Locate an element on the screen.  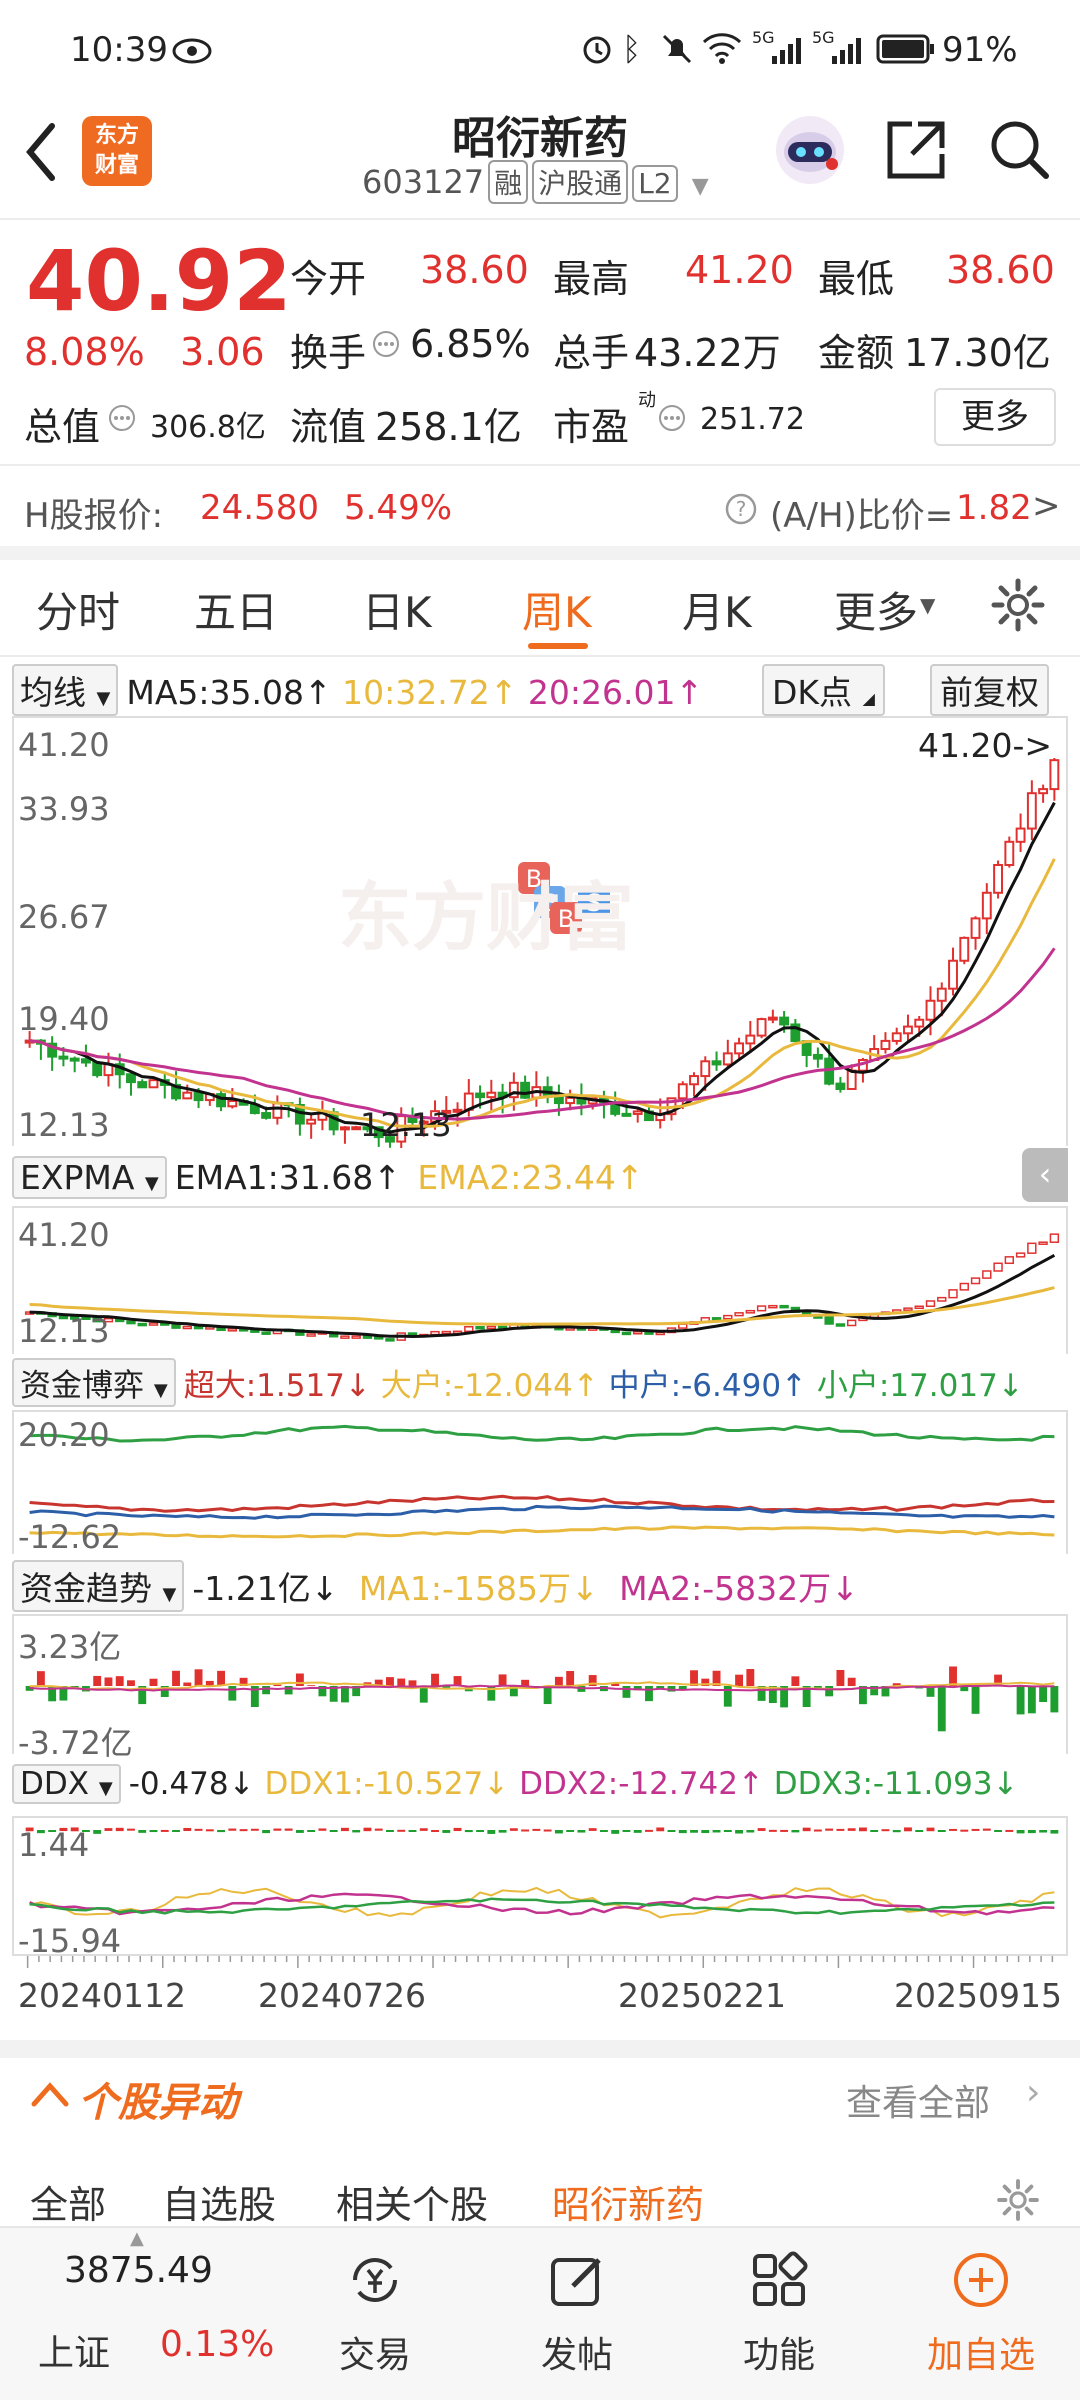
ma-indicator-row: 均线 ▼ MA5:35.08↑ 10:32.72↑ 20:26.01↑ is located at coordinates (357, 690).